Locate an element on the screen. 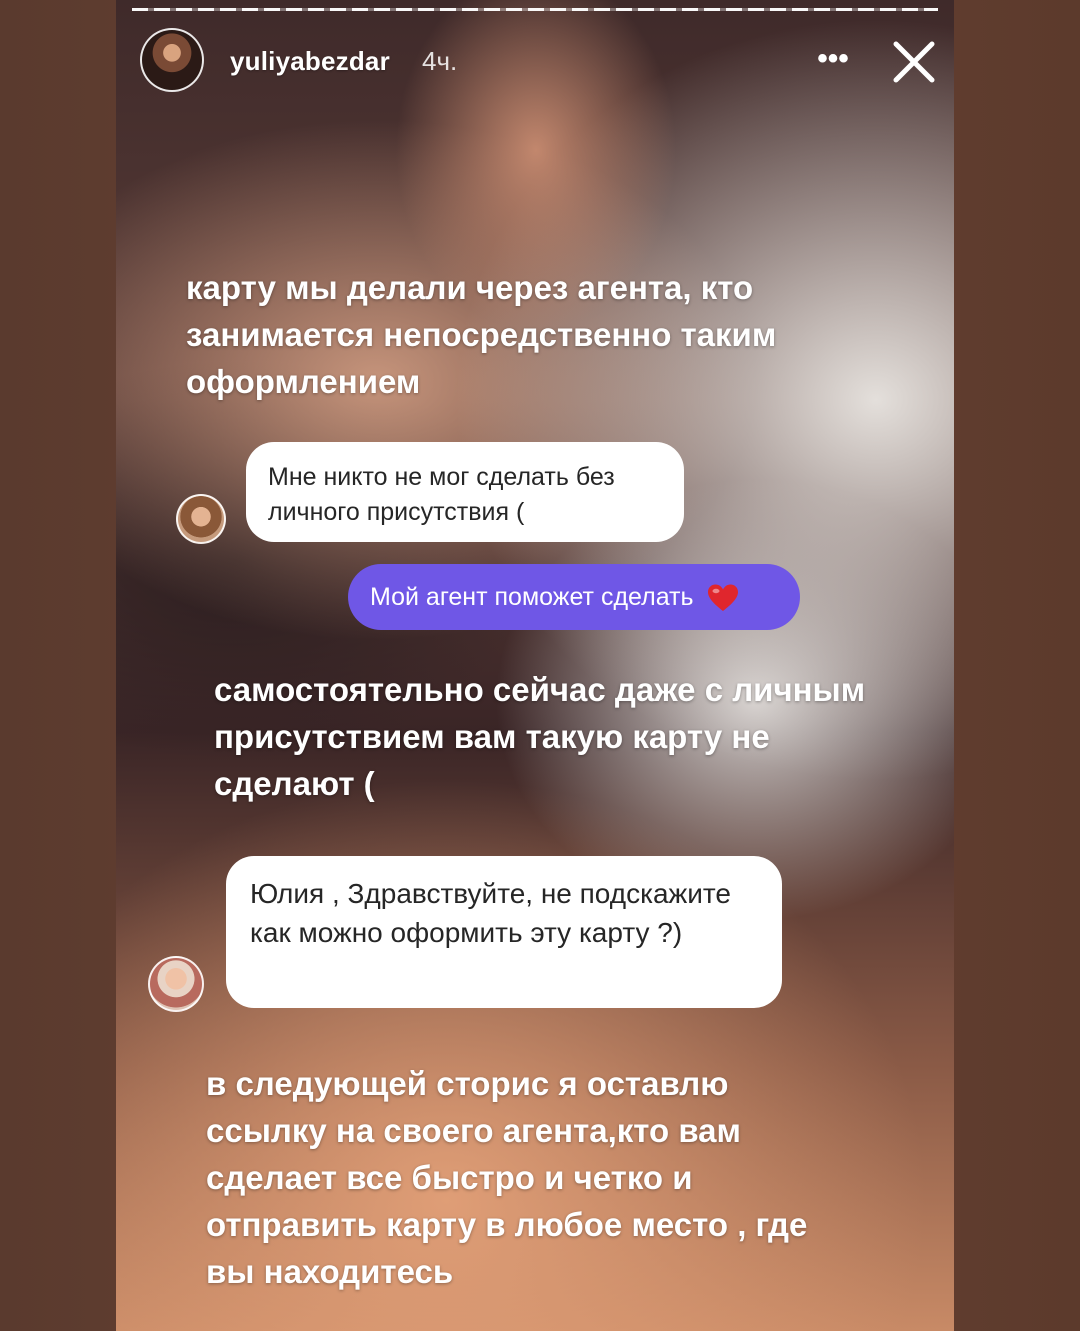 This screenshot has height=1331, width=1080. header-avatar is located at coordinates (172, 60).